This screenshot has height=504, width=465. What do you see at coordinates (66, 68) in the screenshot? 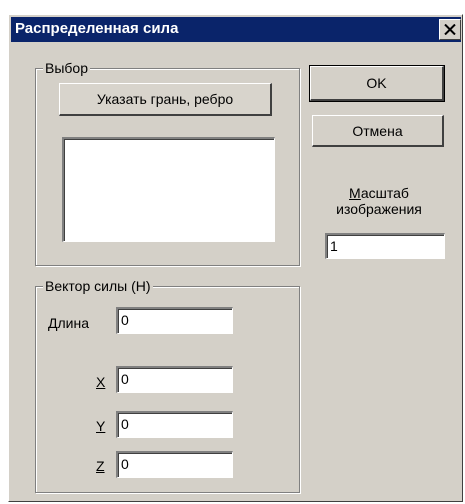
I see `selection-group-legend: Выбор` at bounding box center [66, 68].